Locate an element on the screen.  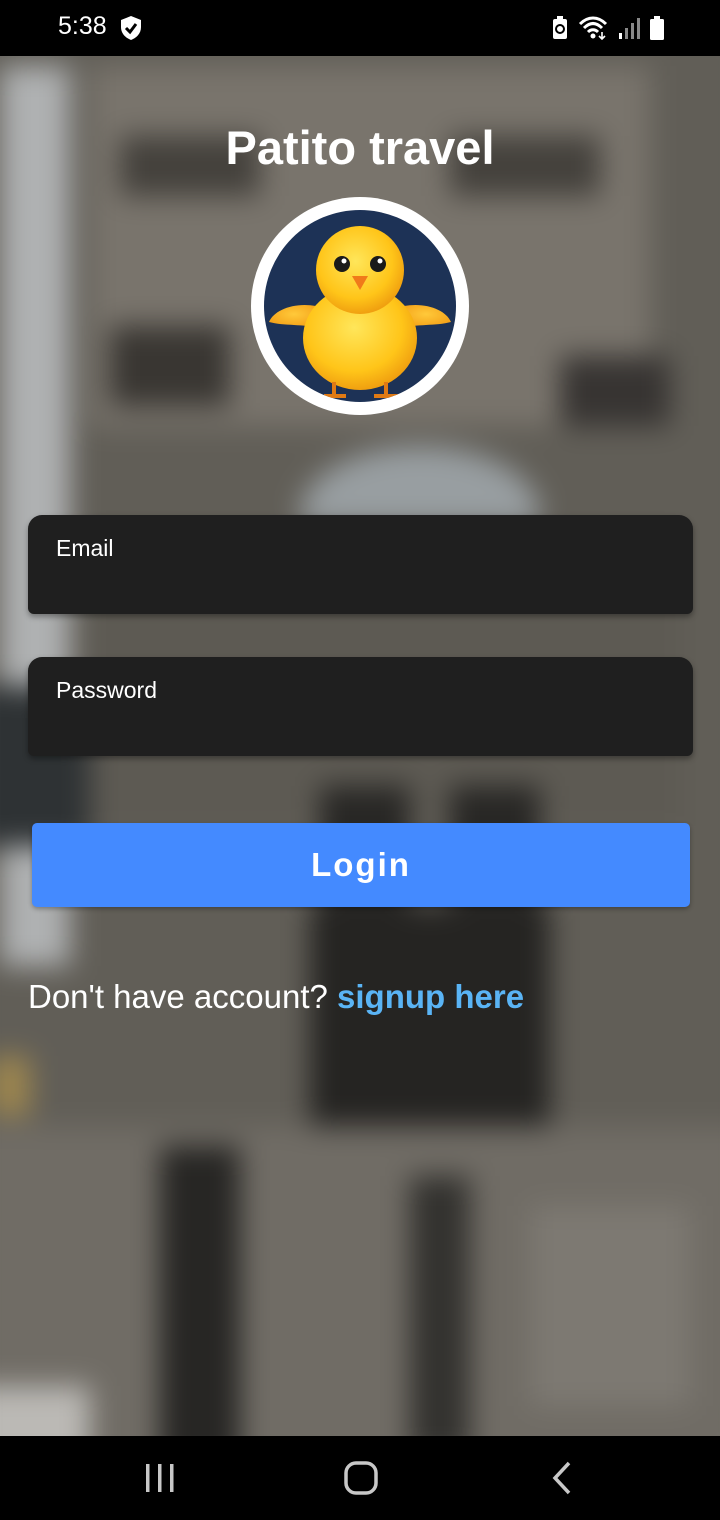
signup-prompt: Don't have account? is located at coordinates (183, 996).